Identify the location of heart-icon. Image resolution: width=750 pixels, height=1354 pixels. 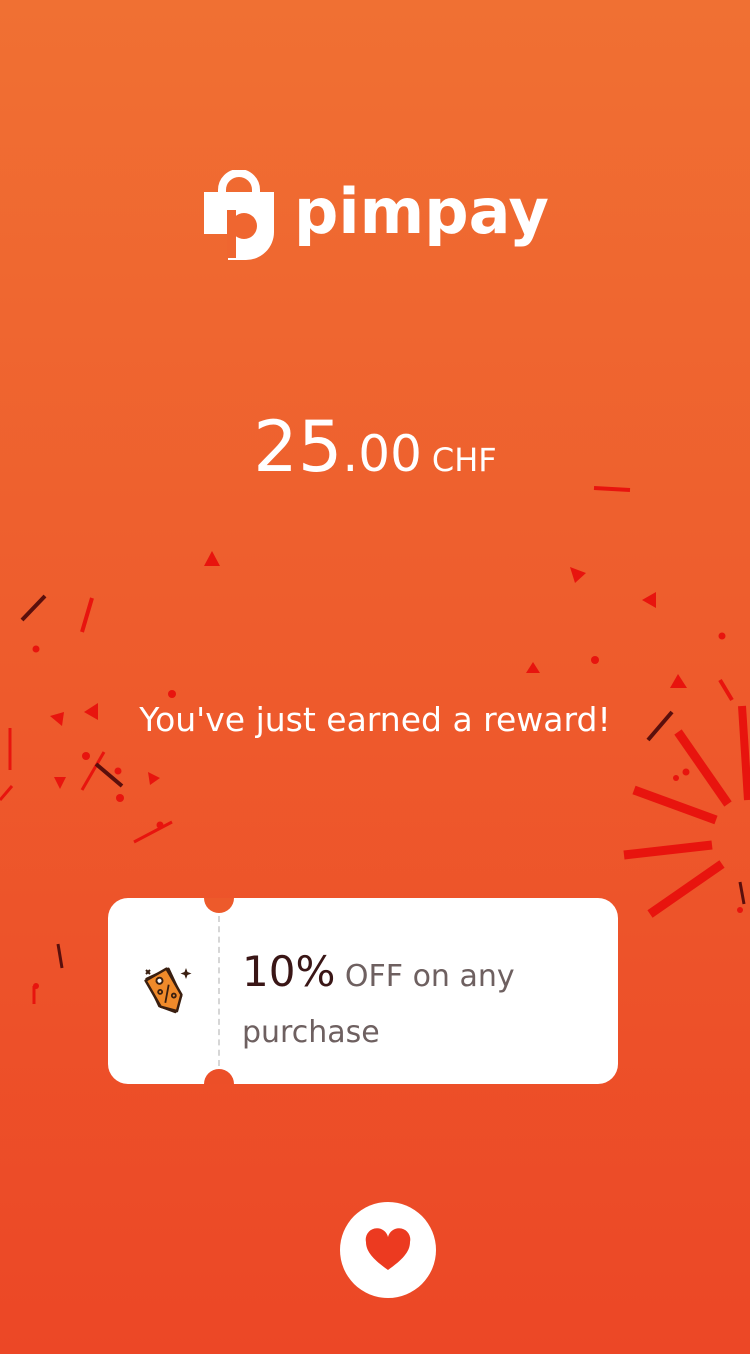
(388, 1249).